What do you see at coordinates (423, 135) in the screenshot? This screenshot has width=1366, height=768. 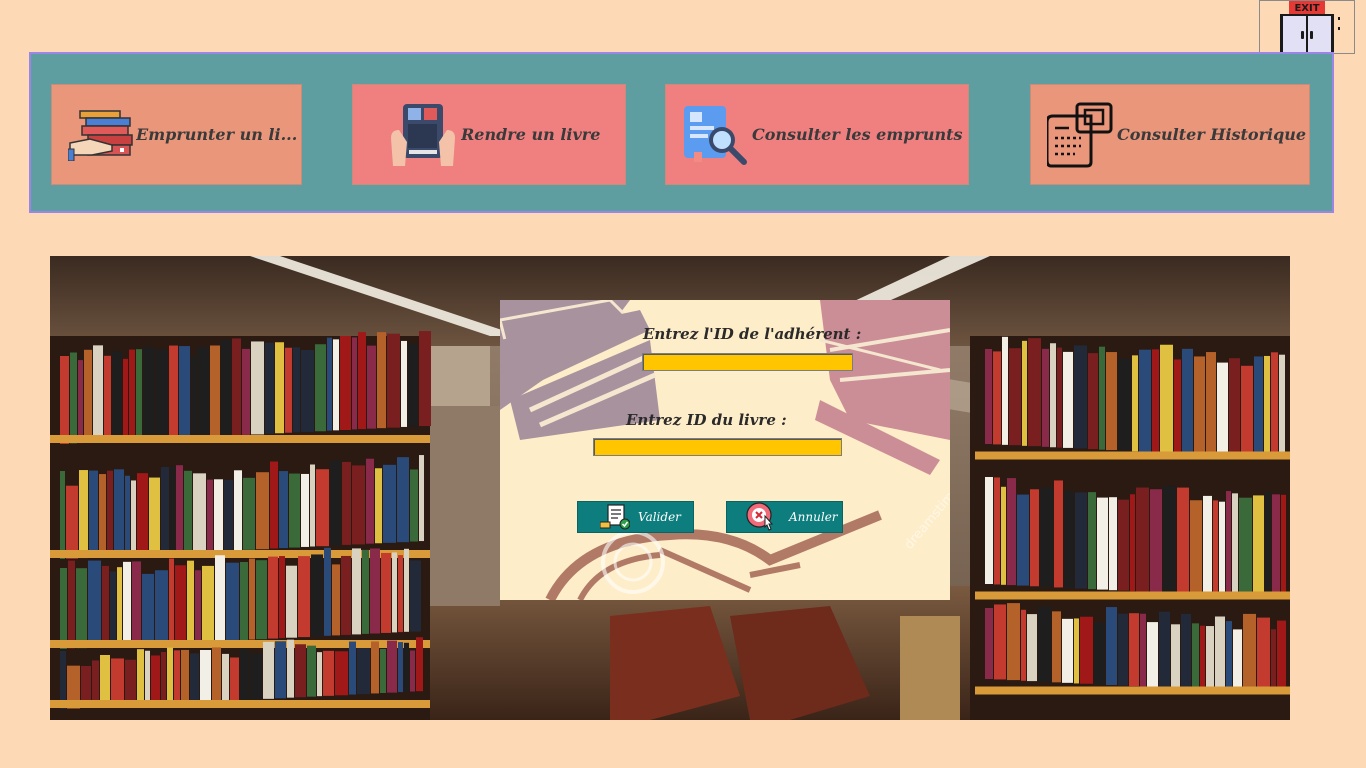 I see `hands-holding-book-icon` at bounding box center [423, 135].